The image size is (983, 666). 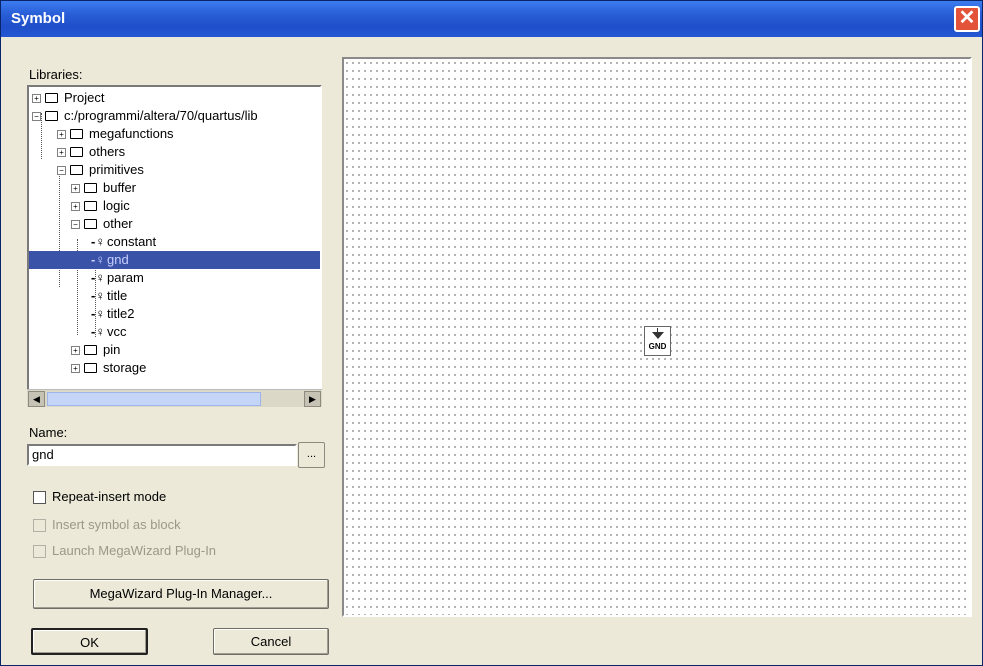 I want to click on checkbox-label: Launch MegaWizard Plug-In, so click(x=134, y=550).